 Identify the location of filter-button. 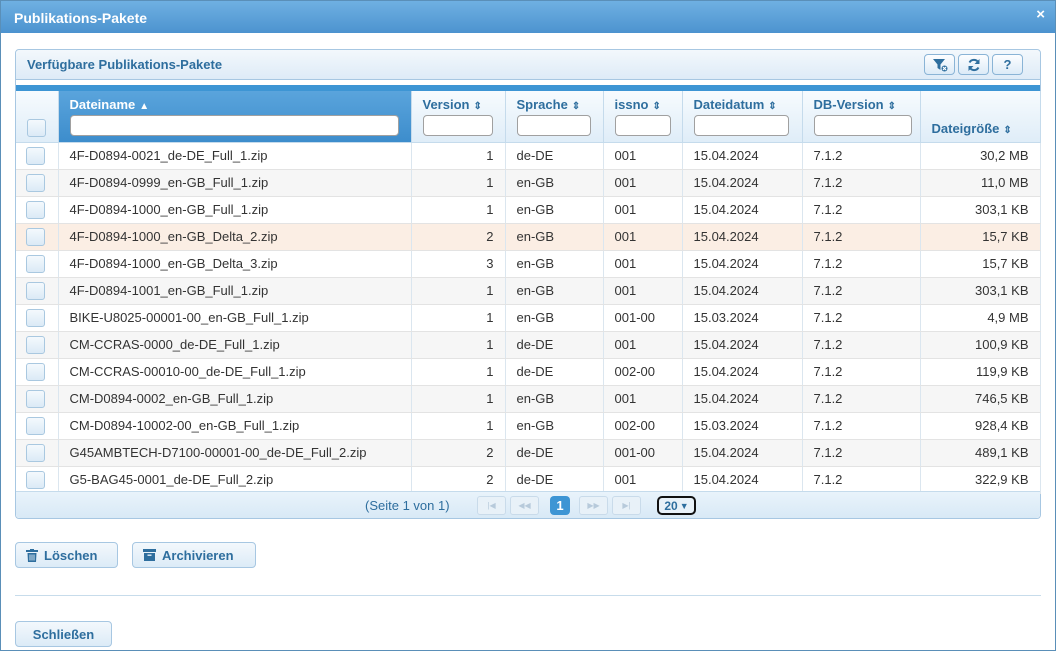
(939, 64).